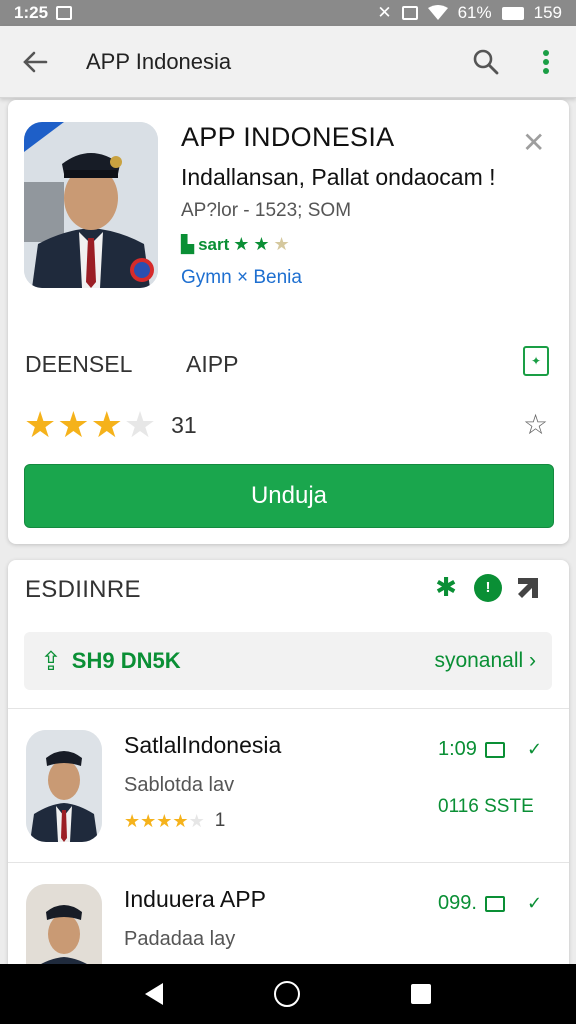  Describe the element at coordinates (437, 12) in the screenshot. I see `wifi-icon` at that location.